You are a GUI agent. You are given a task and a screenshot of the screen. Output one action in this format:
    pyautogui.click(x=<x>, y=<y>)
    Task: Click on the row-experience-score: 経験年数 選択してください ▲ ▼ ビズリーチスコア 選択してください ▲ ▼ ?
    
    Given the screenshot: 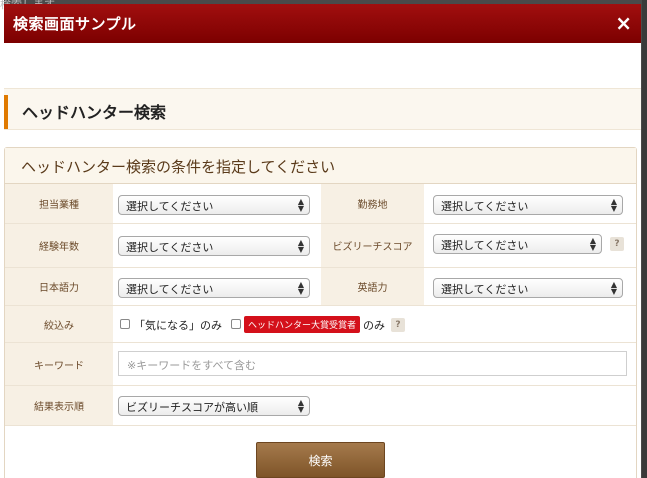 What is the action you would take?
    pyautogui.click(x=320, y=246)
    